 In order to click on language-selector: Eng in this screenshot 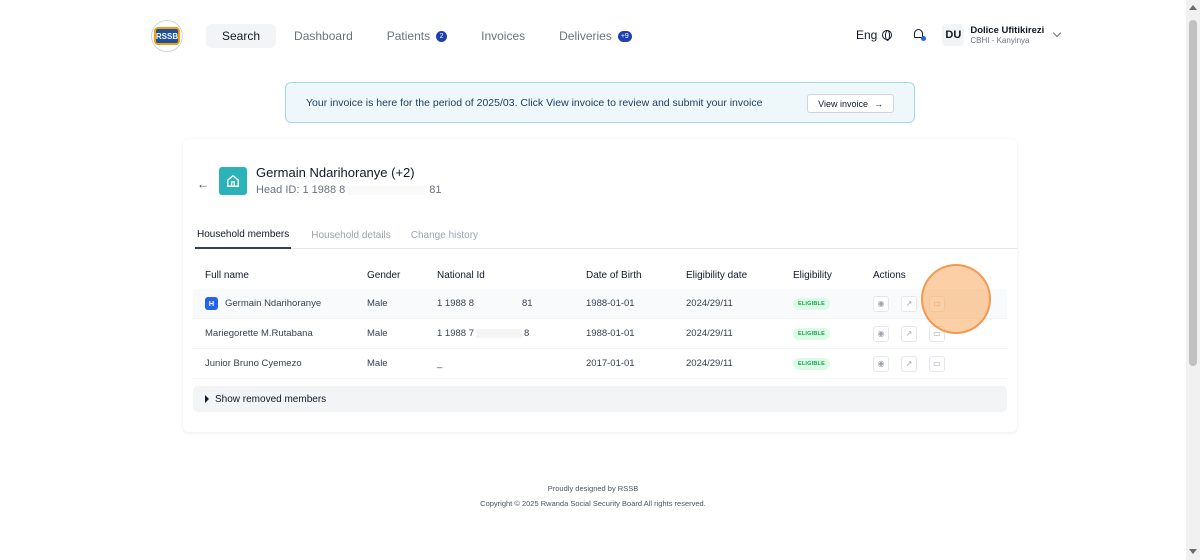, I will do `click(874, 35)`.